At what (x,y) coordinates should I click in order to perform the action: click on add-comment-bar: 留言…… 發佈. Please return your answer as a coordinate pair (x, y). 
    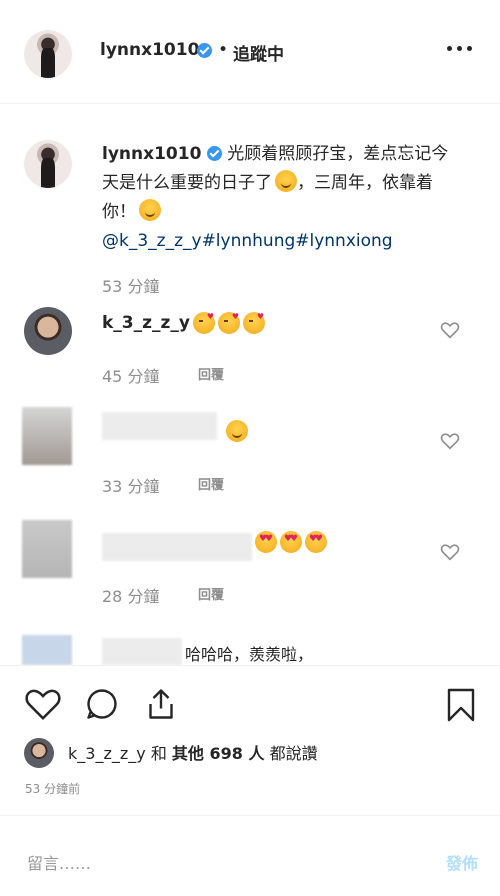
    Looking at the image, I should click on (250, 855).